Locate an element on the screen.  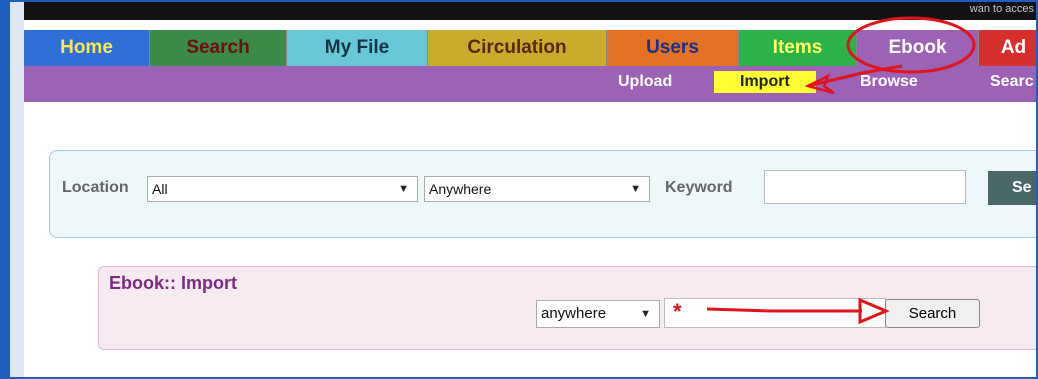
tab-circulation: Circulation is located at coordinates (517, 48).